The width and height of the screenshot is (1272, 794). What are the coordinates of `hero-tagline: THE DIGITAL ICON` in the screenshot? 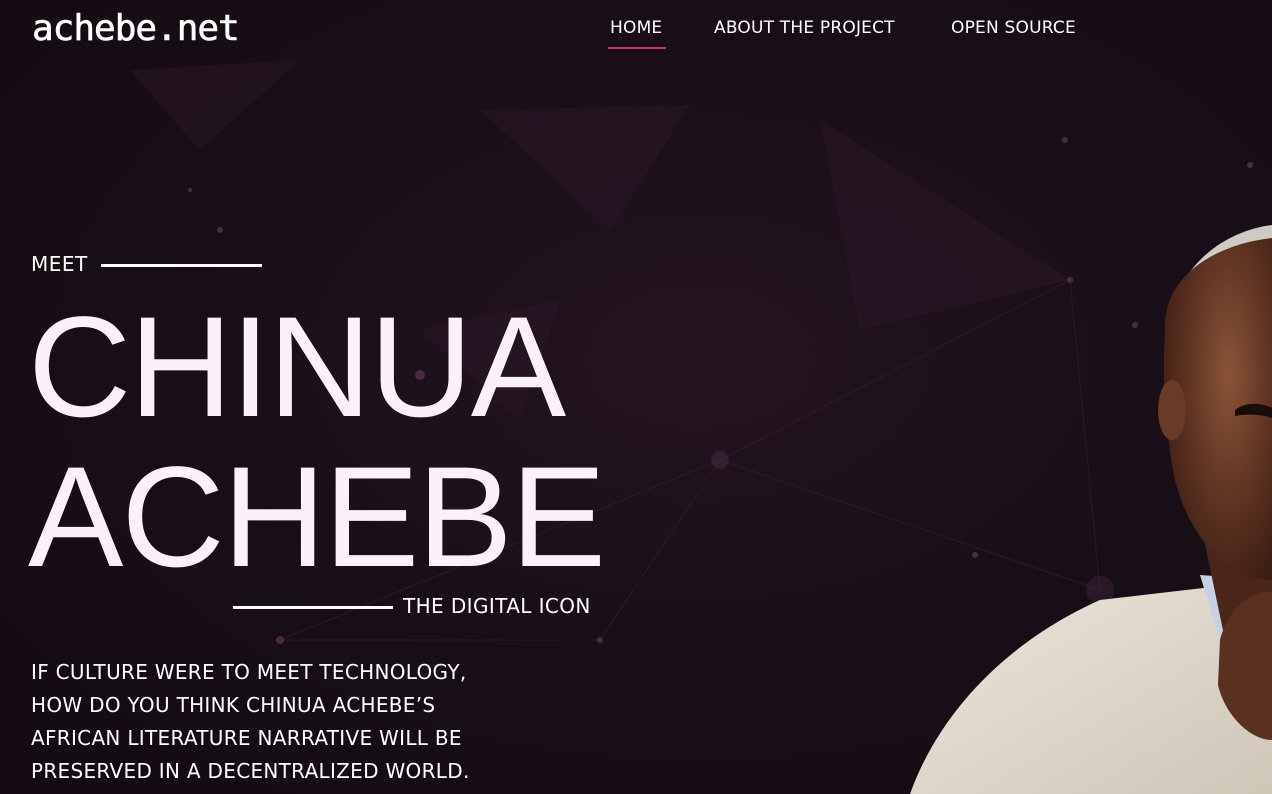 It's located at (497, 606).